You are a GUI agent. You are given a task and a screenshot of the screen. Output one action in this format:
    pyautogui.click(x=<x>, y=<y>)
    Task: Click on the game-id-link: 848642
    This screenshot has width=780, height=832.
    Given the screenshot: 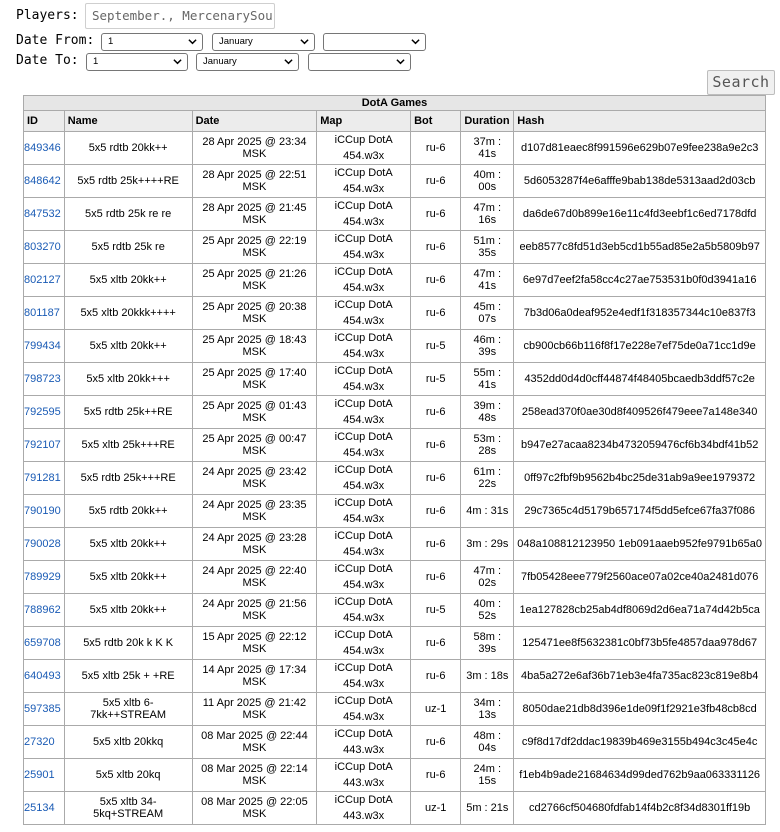 What is the action you would take?
    pyautogui.click(x=42, y=181)
    